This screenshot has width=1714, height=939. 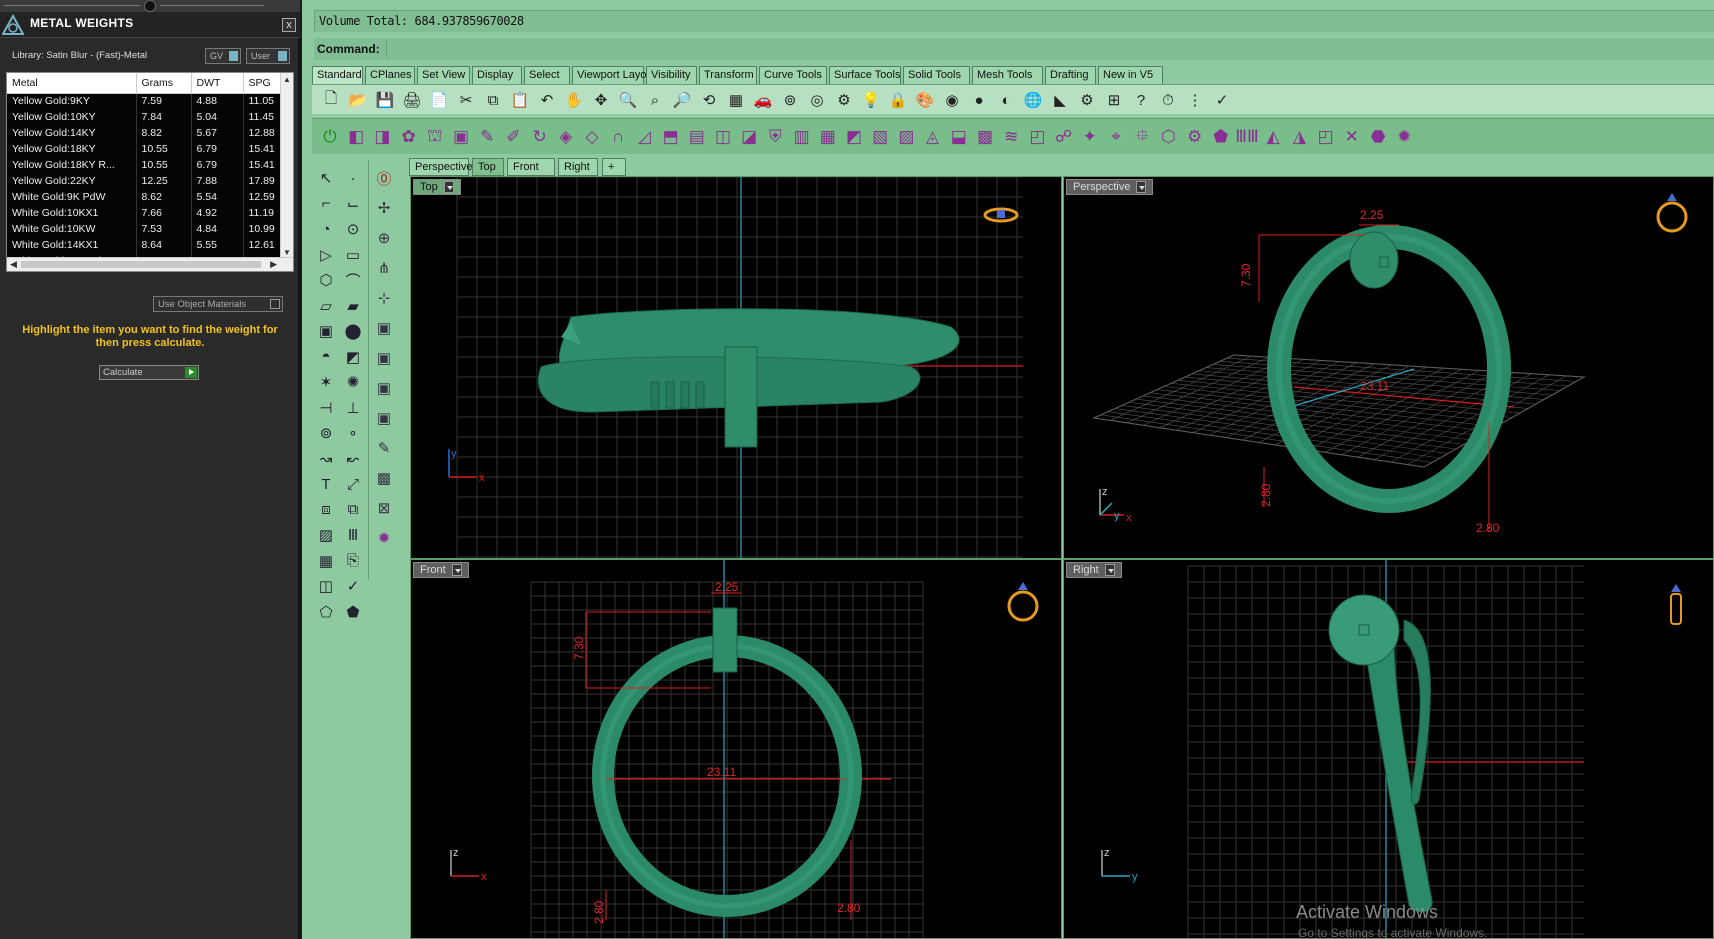 I want to click on panel-close-button: x, so click(x=289, y=25).